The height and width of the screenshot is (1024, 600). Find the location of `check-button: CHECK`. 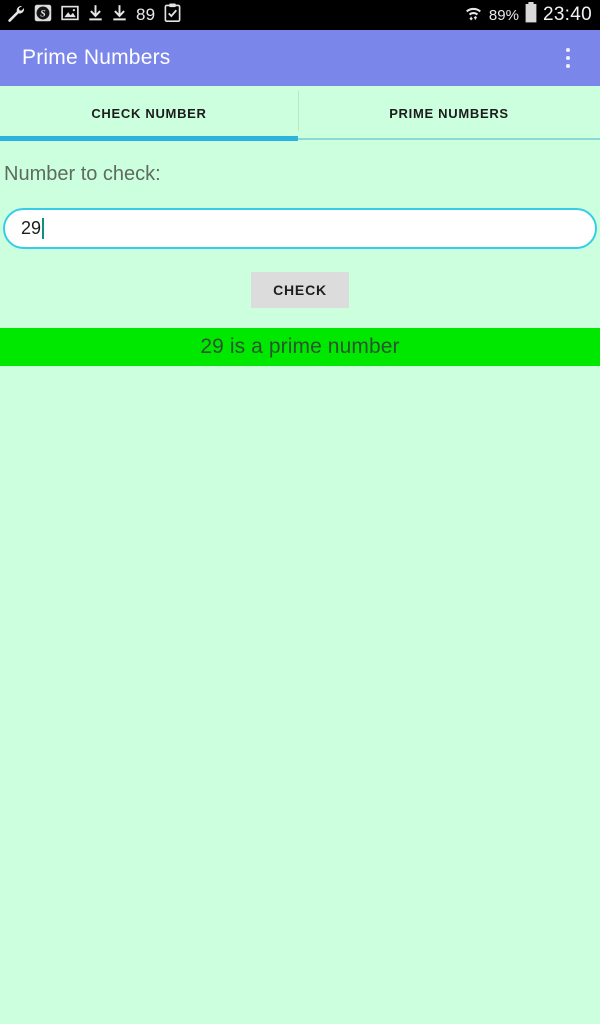

check-button: CHECK is located at coordinates (300, 290).